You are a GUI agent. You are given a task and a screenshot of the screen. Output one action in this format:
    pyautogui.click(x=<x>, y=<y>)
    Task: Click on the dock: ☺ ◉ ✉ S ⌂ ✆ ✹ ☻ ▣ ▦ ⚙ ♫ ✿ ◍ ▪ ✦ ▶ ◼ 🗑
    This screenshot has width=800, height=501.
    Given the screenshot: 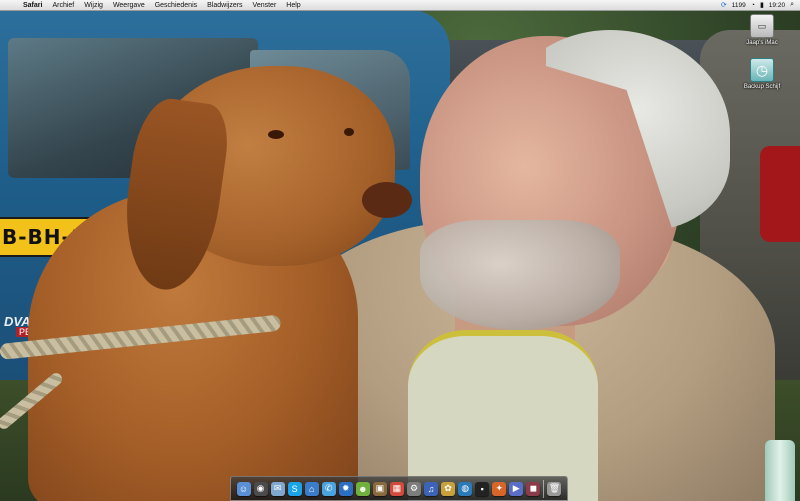 What is the action you would take?
    pyautogui.click(x=399, y=488)
    